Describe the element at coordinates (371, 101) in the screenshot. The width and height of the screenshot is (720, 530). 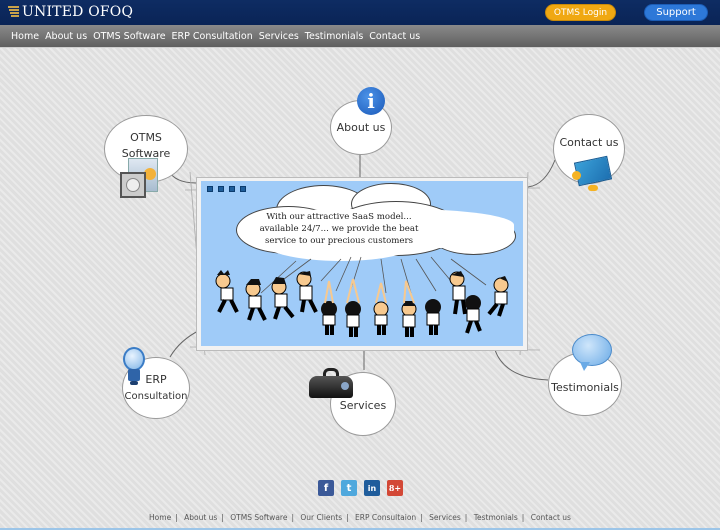
I see `info-icon: i` at that location.